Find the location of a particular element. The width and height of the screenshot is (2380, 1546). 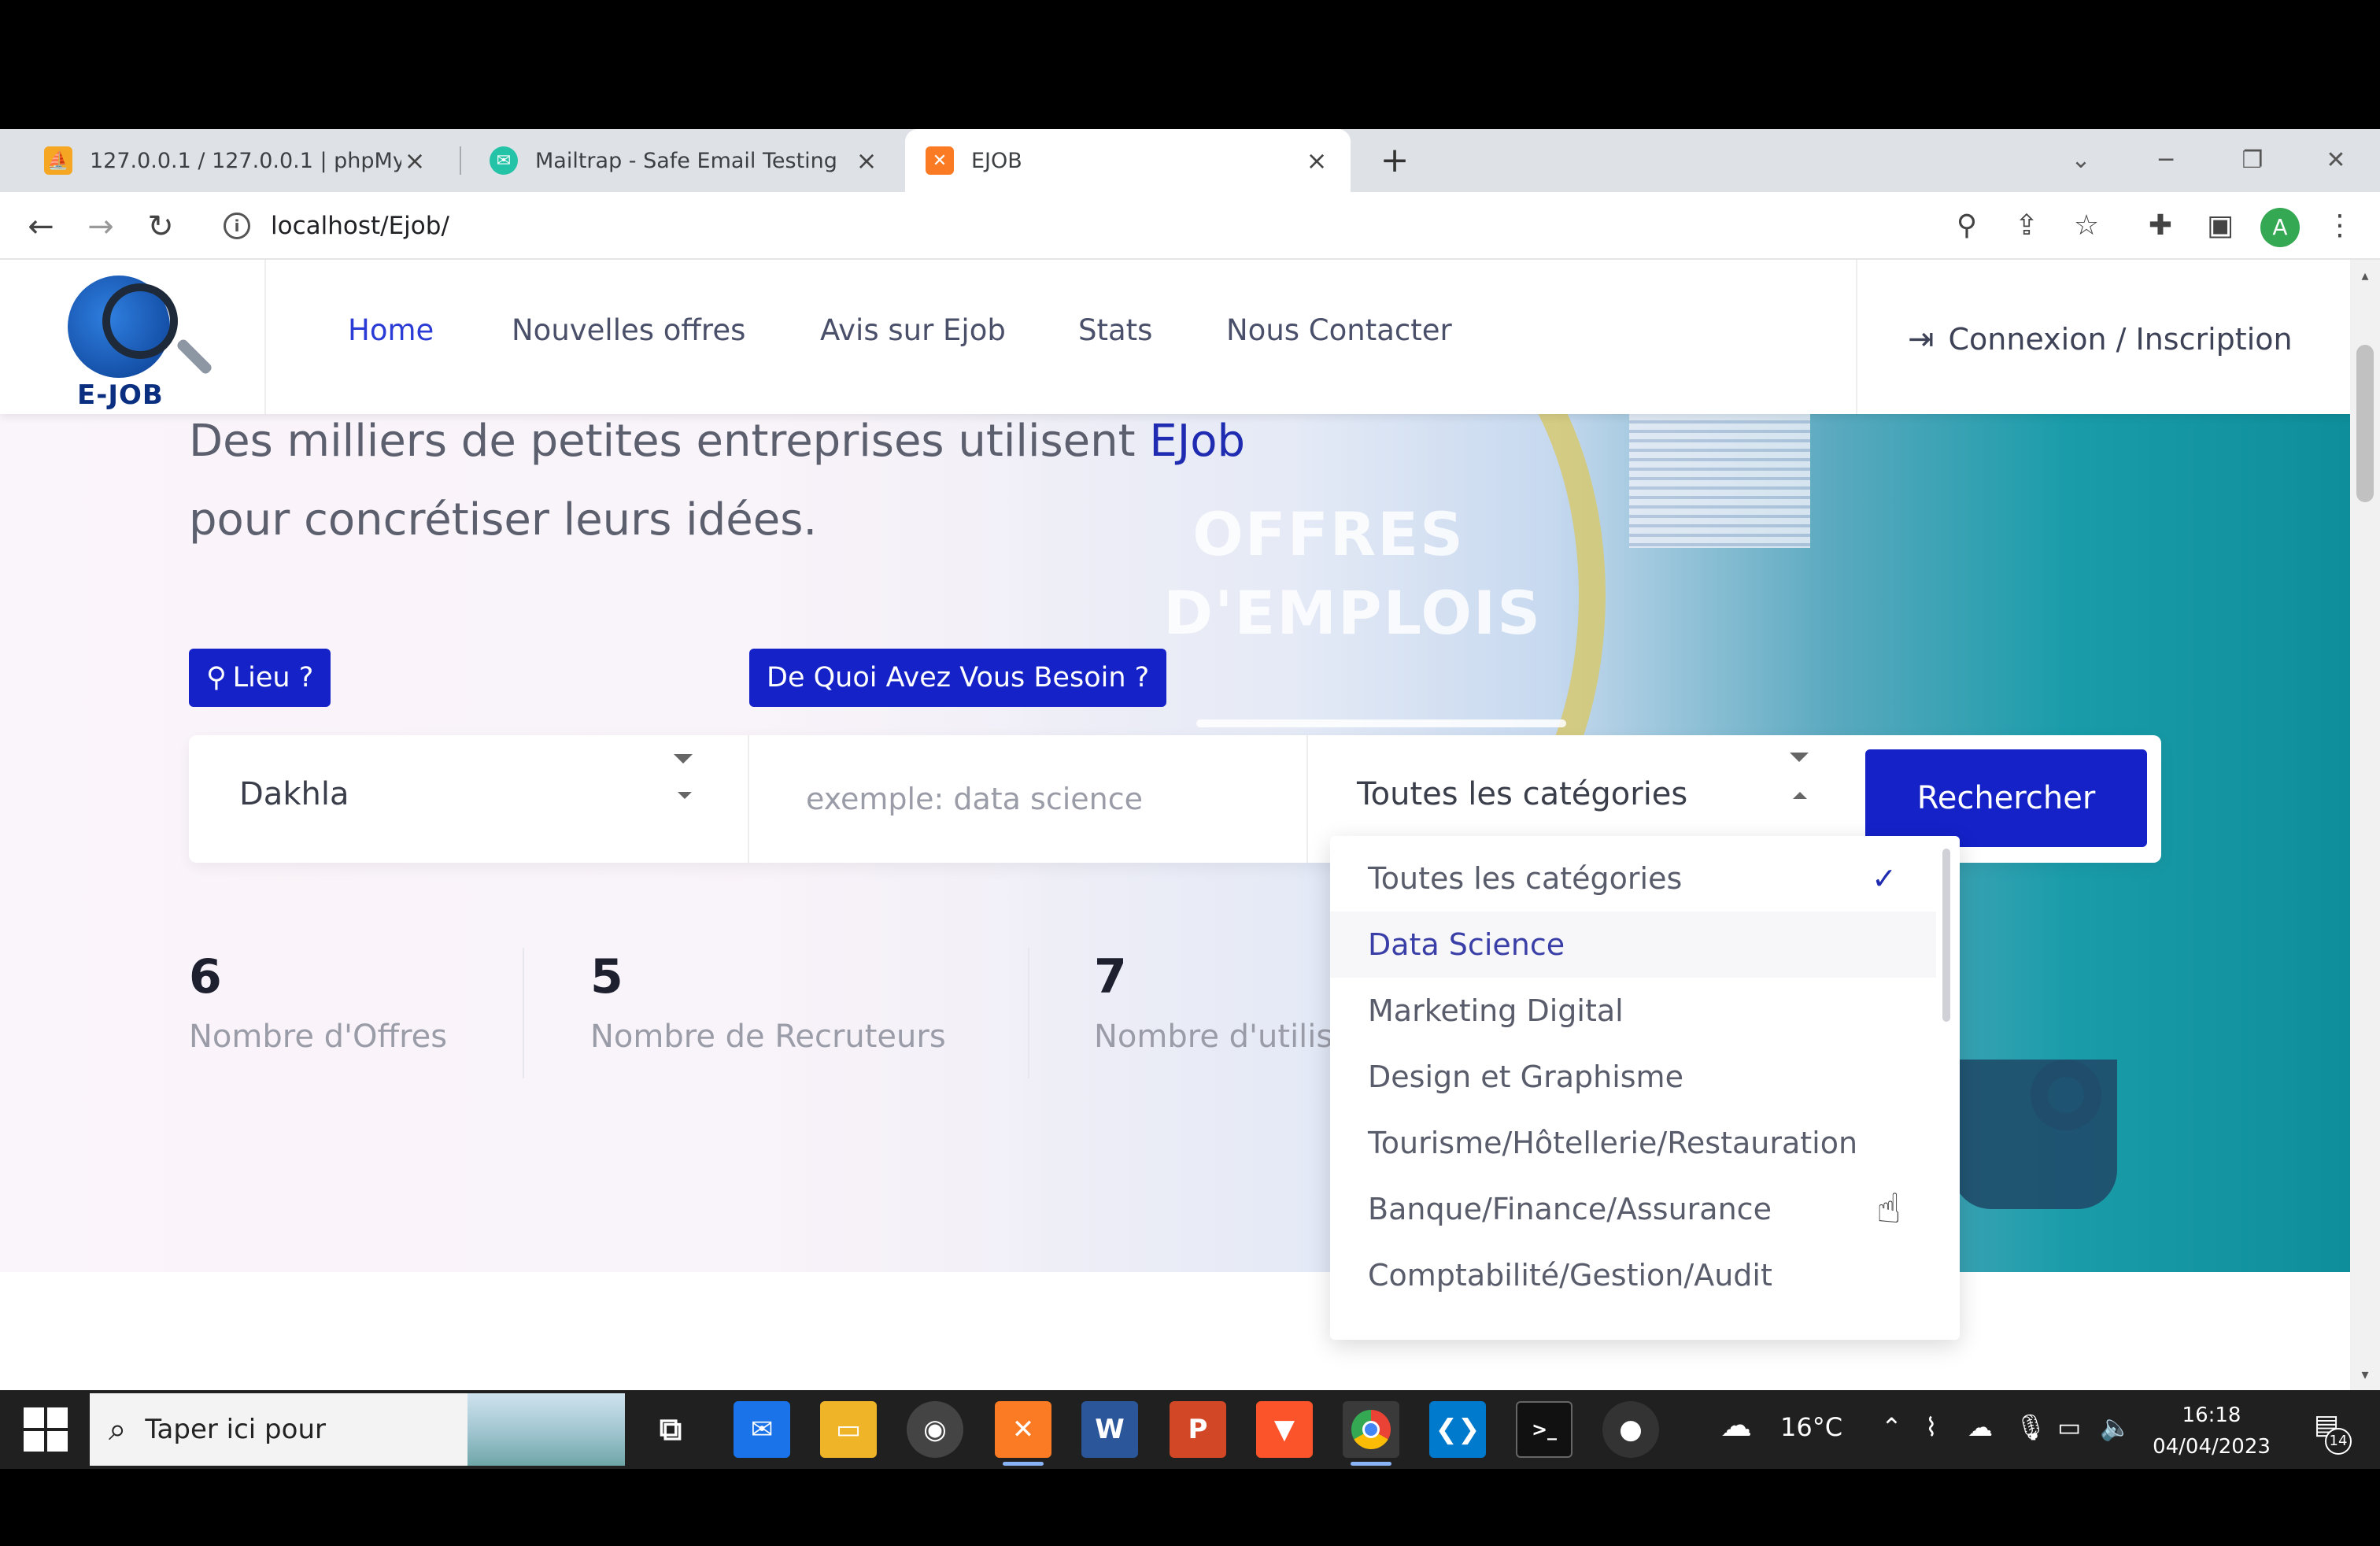

powerpoint-app-icon: P is located at coordinates (1198, 1429).